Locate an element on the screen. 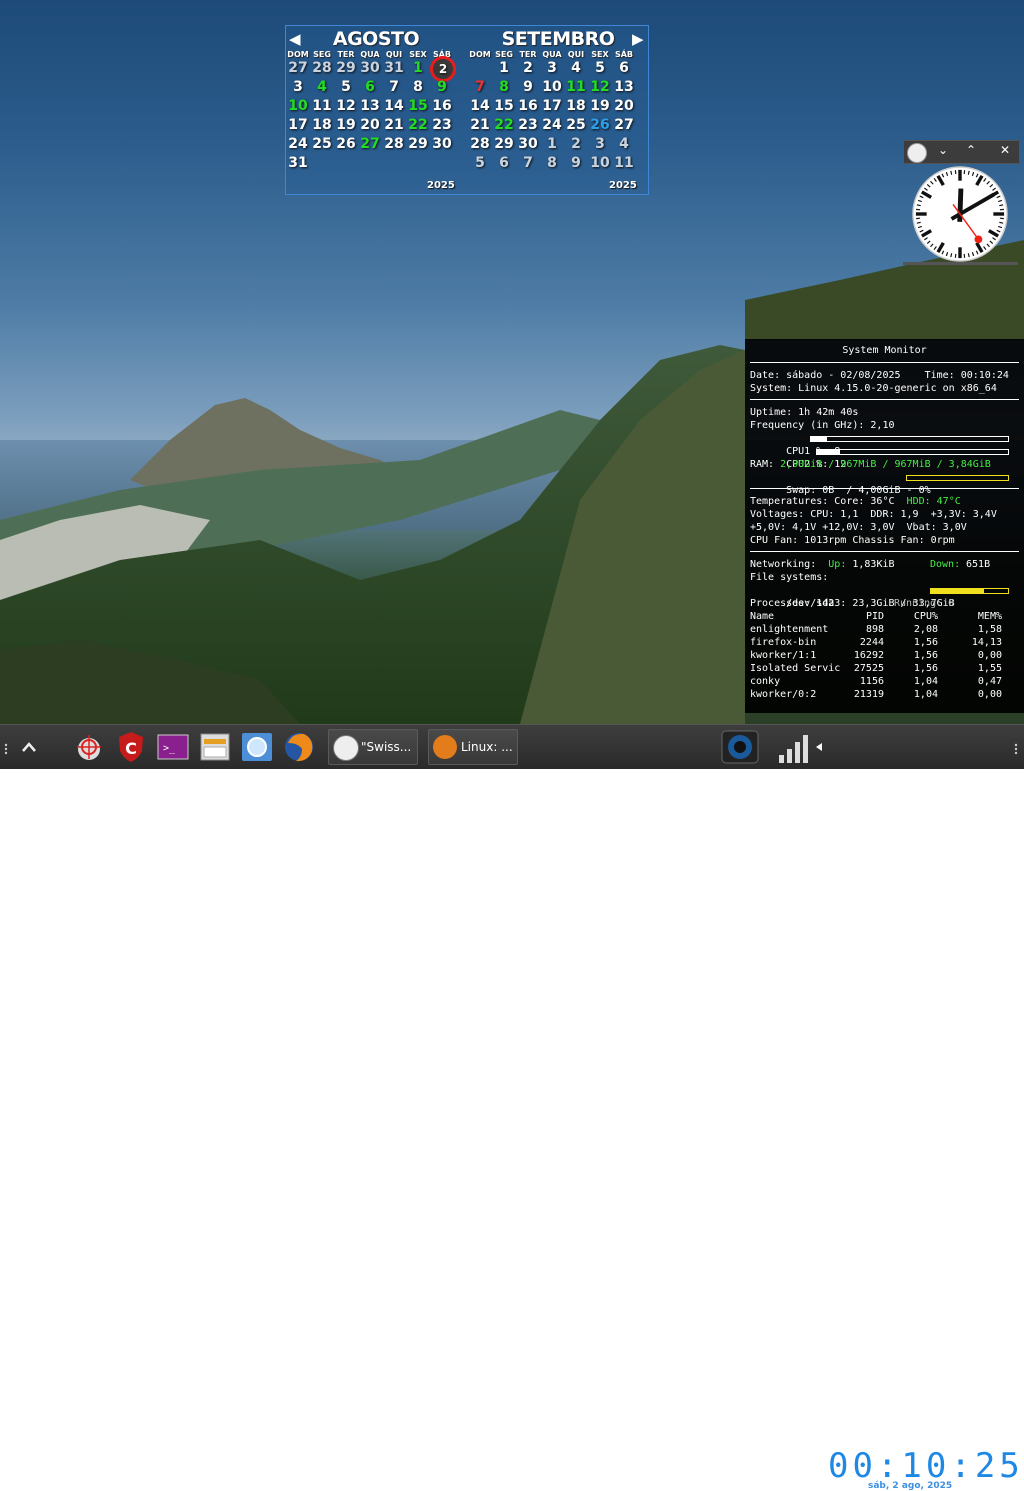 The height and width of the screenshot is (1491, 1024). taskbar-end-handle-icon is located at coordinates (1016, 747).